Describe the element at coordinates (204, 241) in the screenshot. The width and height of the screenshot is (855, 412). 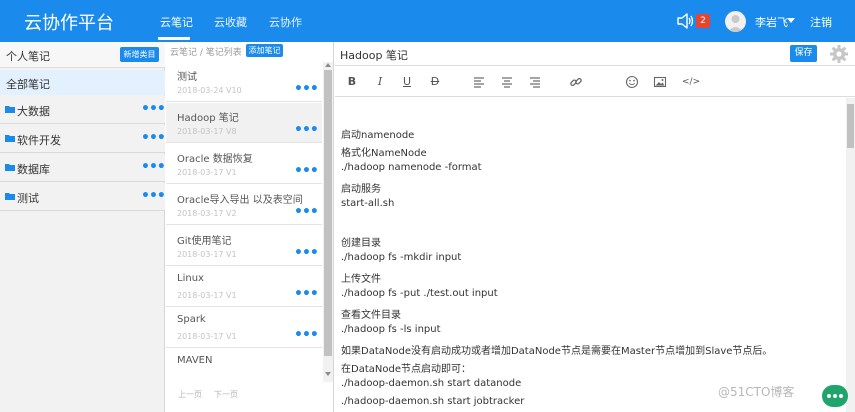
I see `note-title: Git使用笔记` at that location.